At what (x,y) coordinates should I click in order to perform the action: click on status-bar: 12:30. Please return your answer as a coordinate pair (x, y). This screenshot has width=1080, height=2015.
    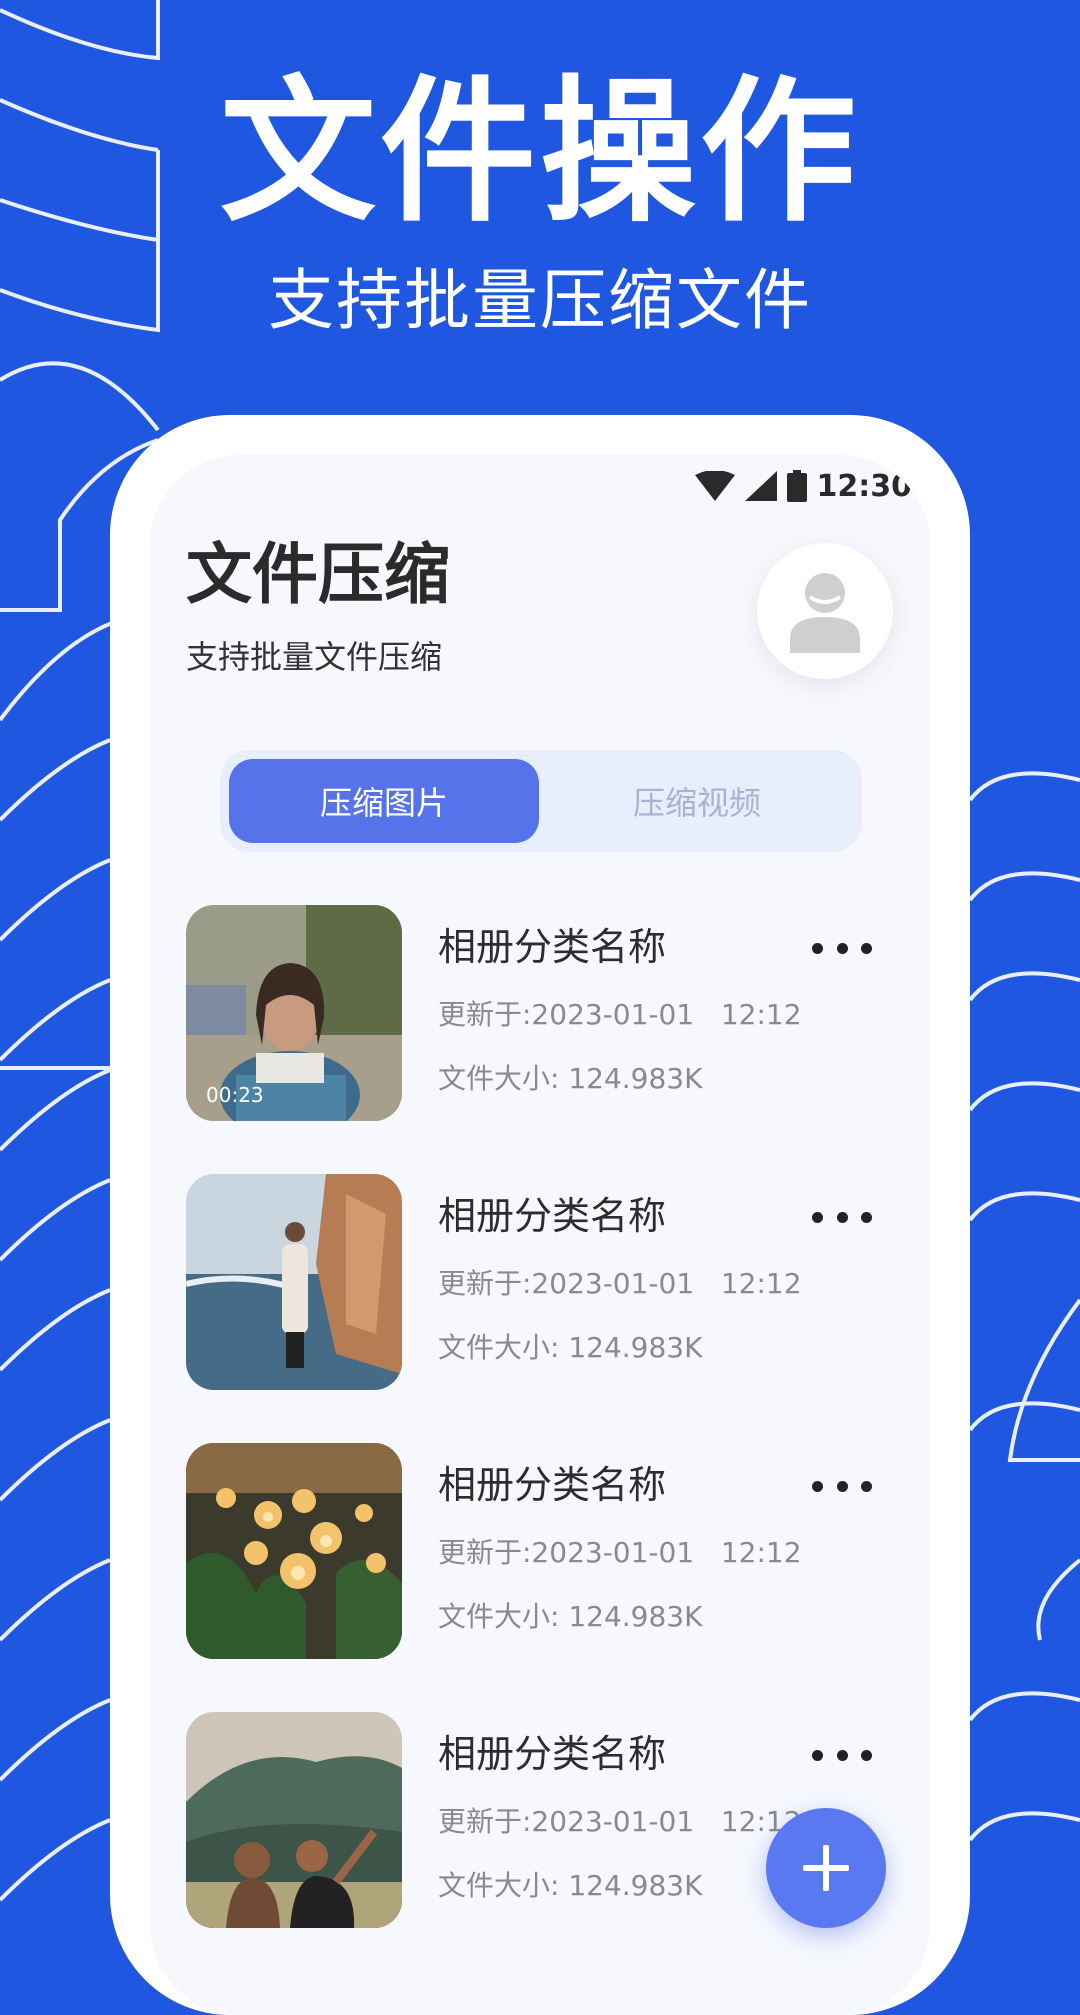
    Looking at the image, I should click on (803, 486).